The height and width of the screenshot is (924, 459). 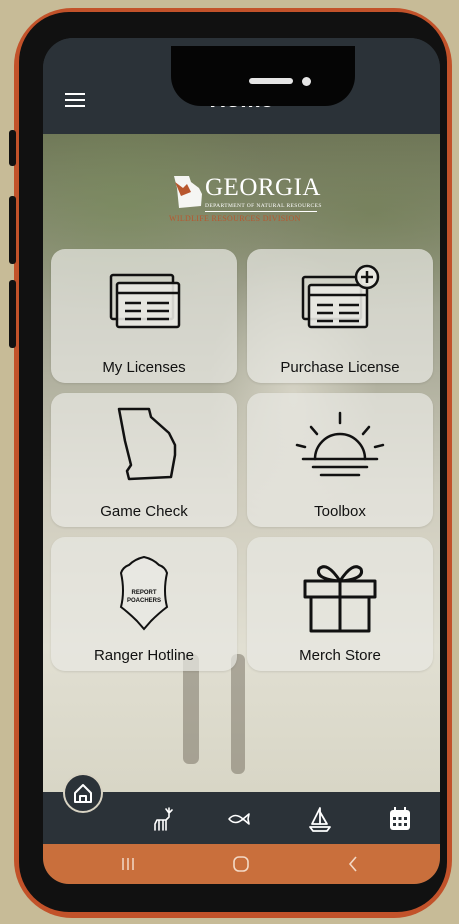 What do you see at coordinates (164, 819) in the screenshot?
I see `deer-icon` at bounding box center [164, 819].